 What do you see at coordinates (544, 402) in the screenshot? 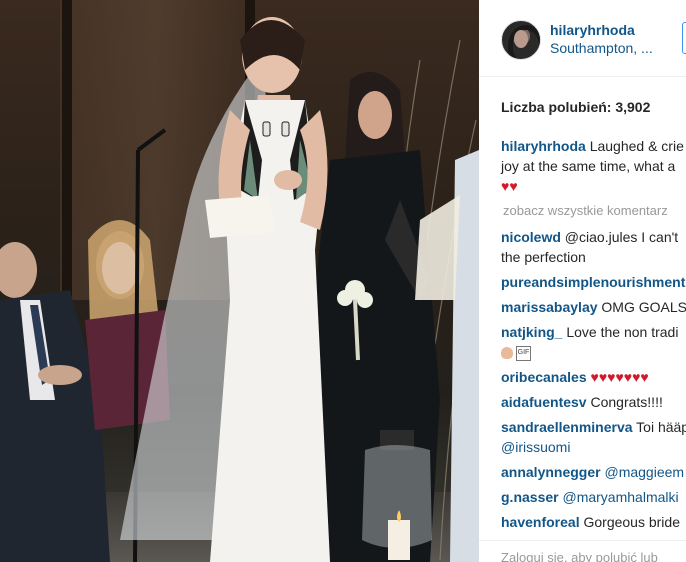
I see `comment-username: aidafuentesv` at bounding box center [544, 402].